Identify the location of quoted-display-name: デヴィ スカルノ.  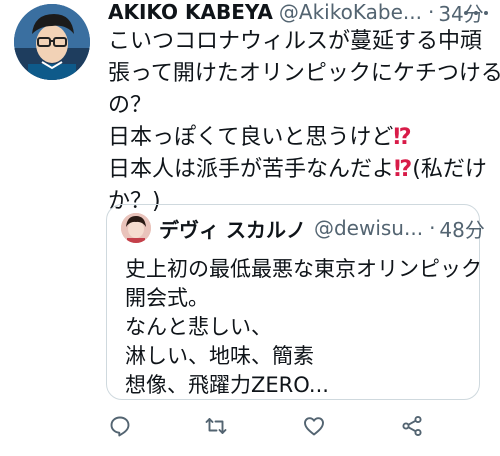
(232, 229).